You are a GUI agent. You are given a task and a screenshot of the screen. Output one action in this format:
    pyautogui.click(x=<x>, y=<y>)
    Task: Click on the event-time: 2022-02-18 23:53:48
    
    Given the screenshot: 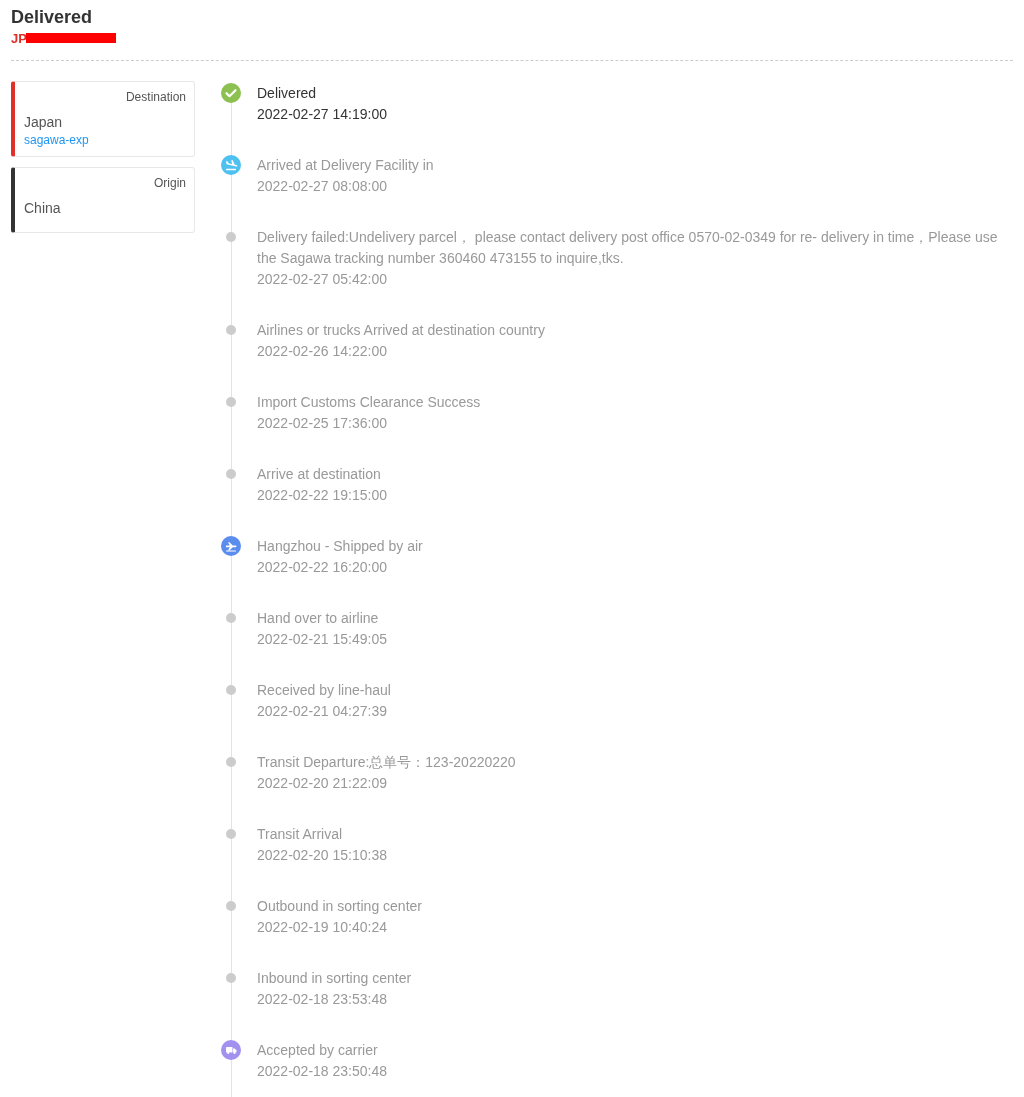 What is the action you would take?
    pyautogui.click(x=322, y=999)
    